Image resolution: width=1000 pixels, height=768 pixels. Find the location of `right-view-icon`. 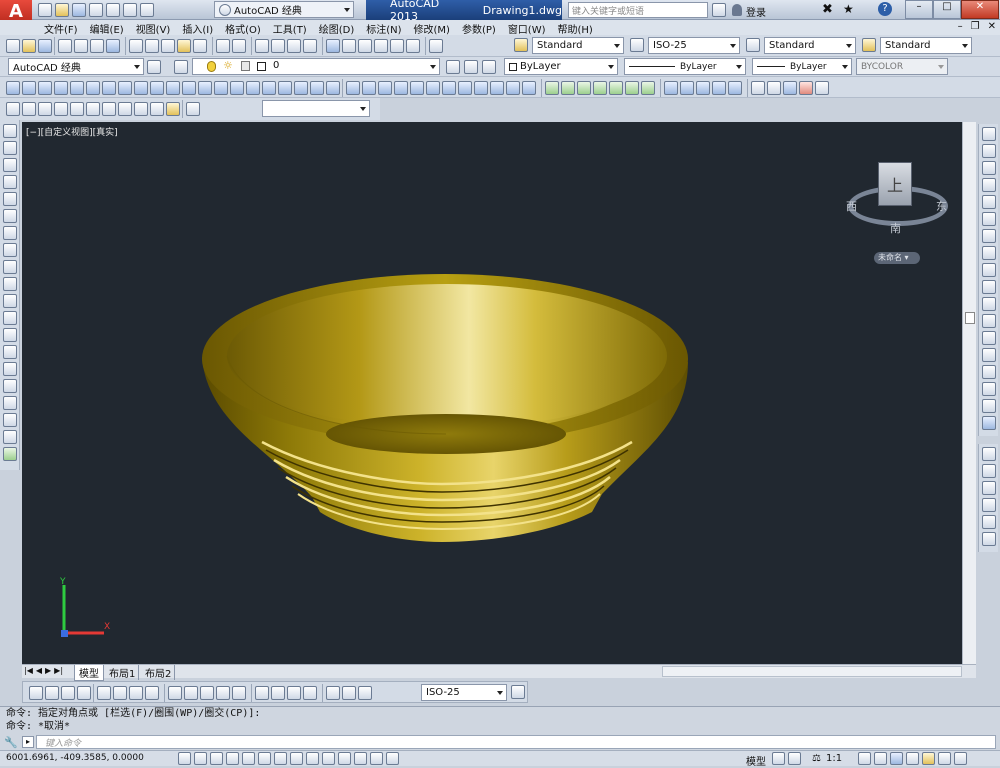

right-view-icon is located at coordinates (61, 109).